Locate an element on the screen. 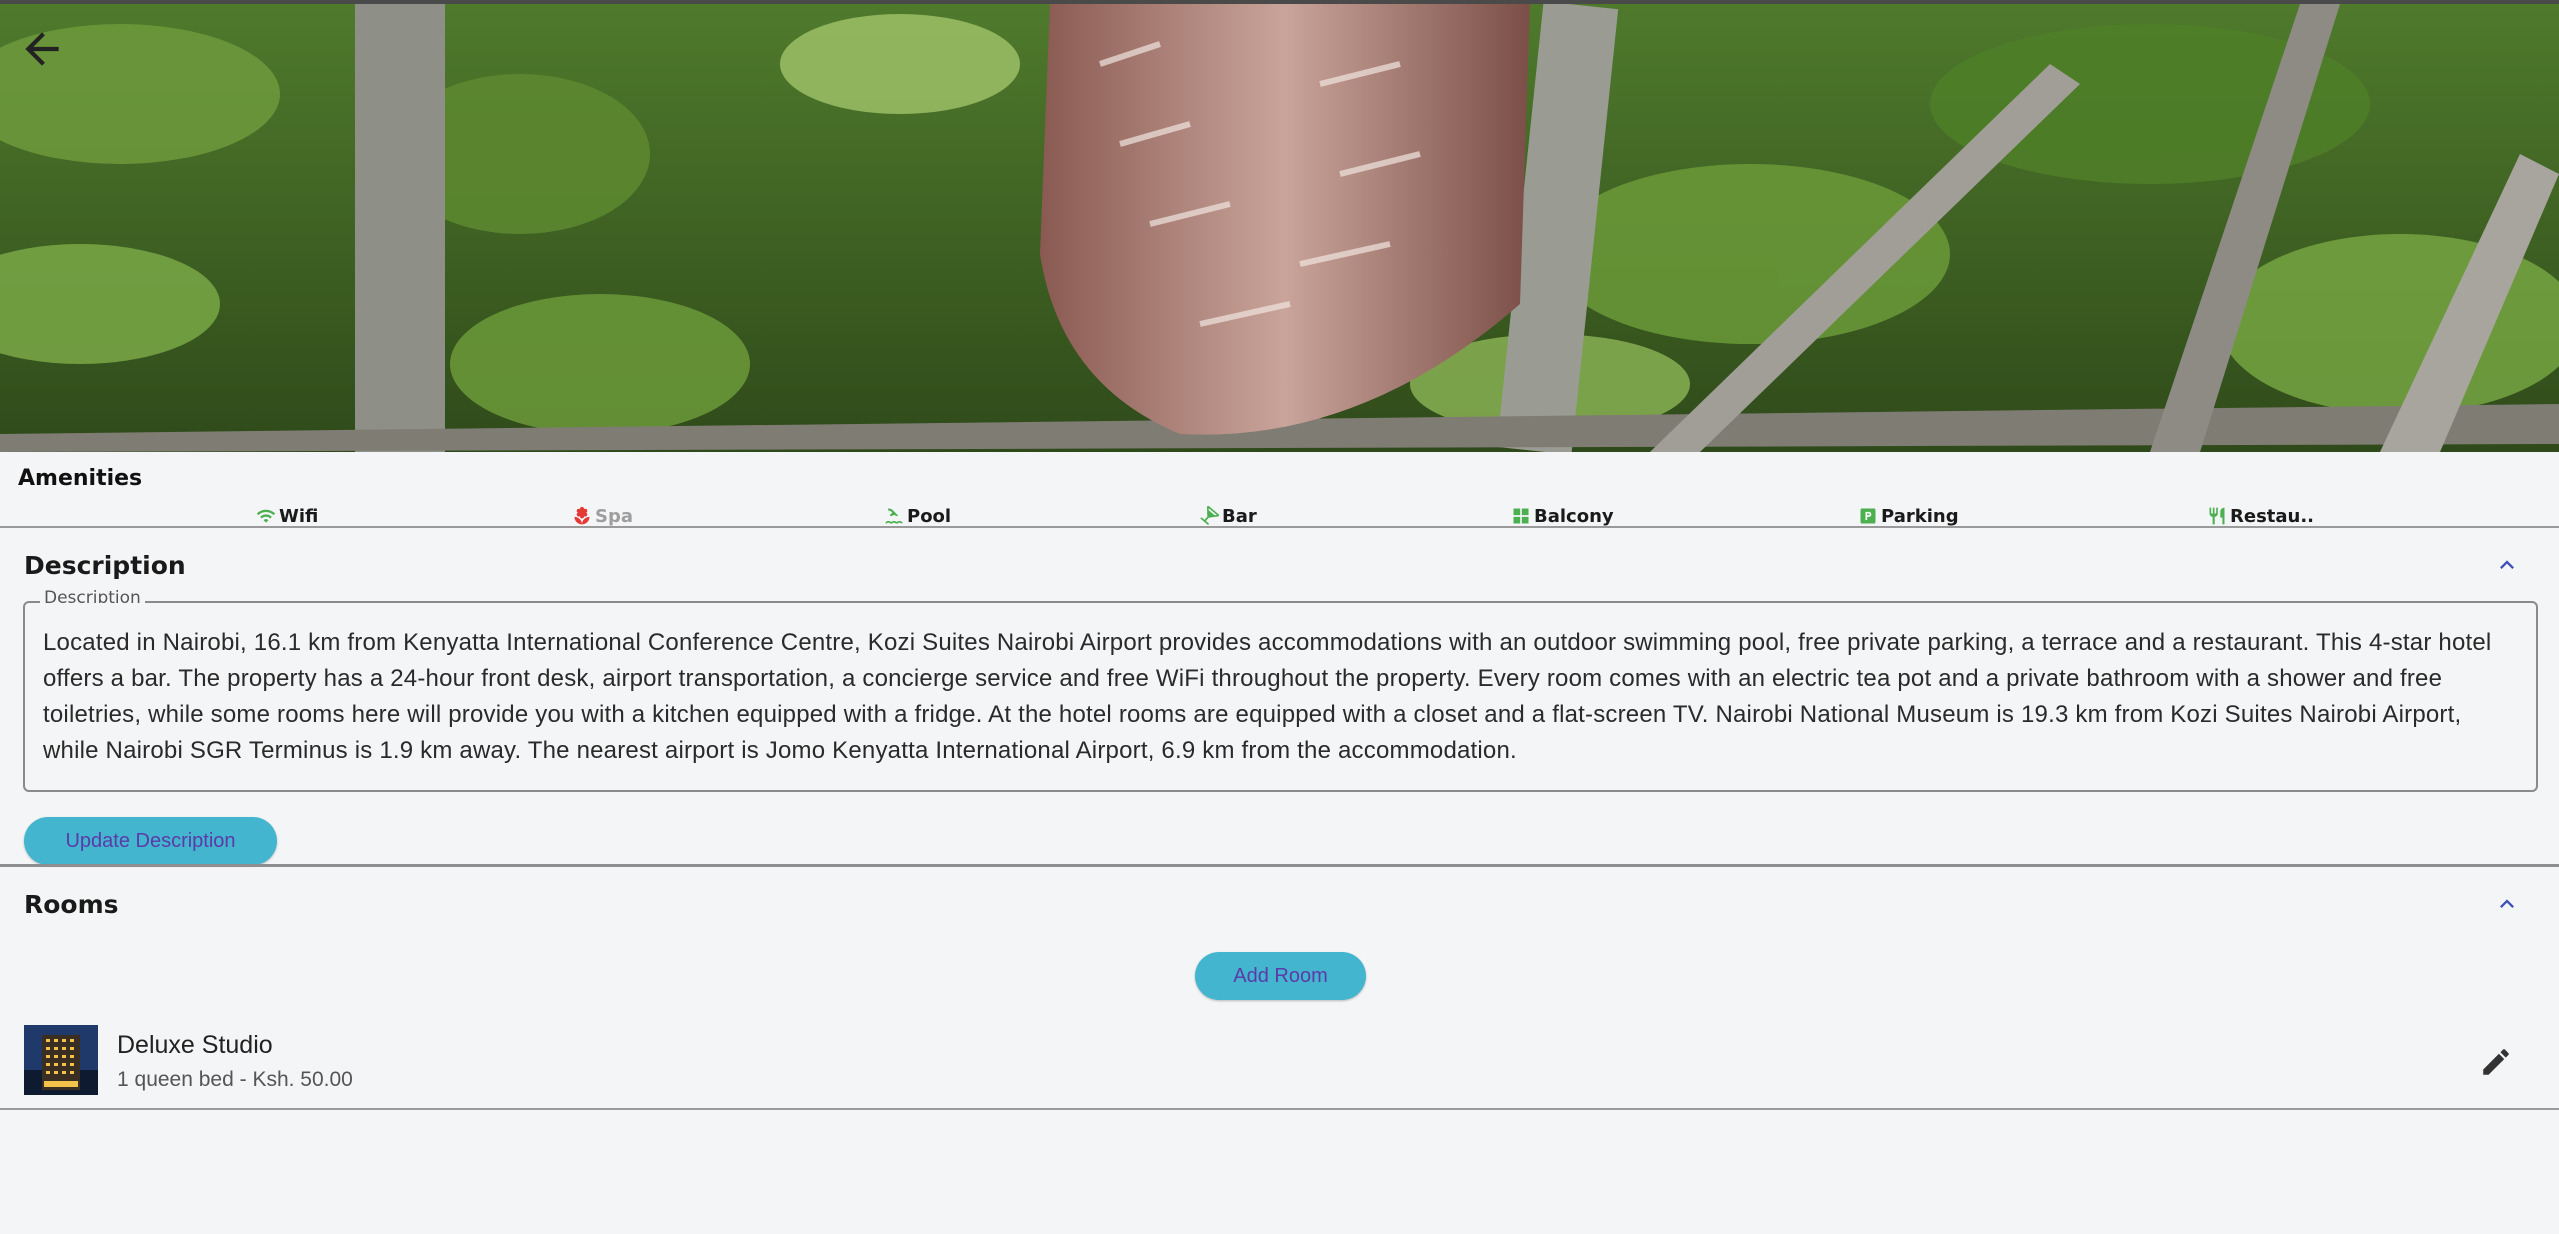 The width and height of the screenshot is (2559, 1234). amenity-label: Pool is located at coordinates (929, 516).